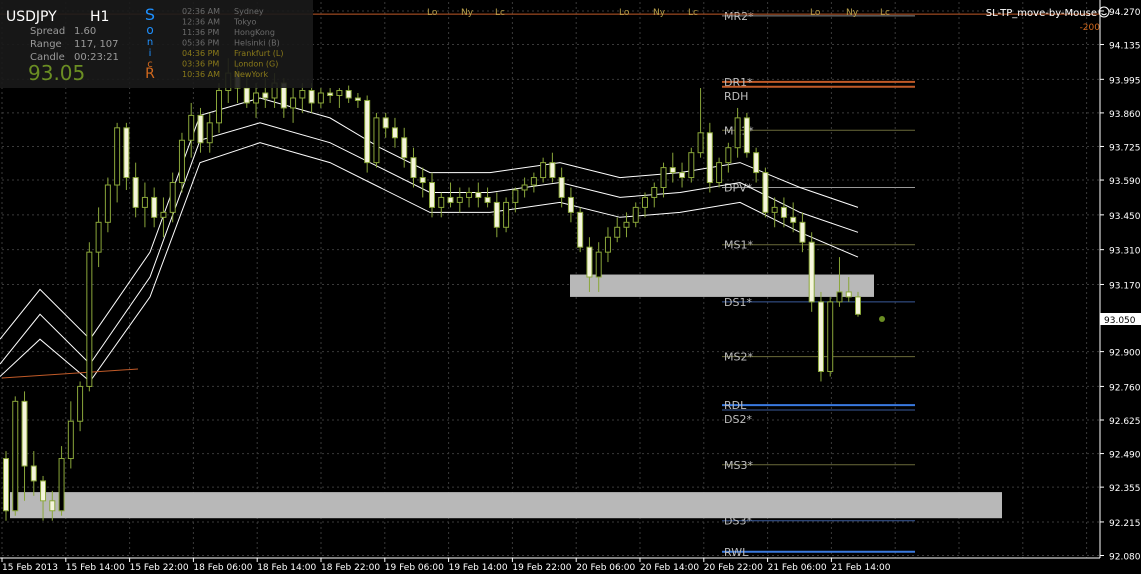 The width and height of the screenshot is (1141, 574). I want to click on y-tick-label: 93.995, so click(1125, 81).